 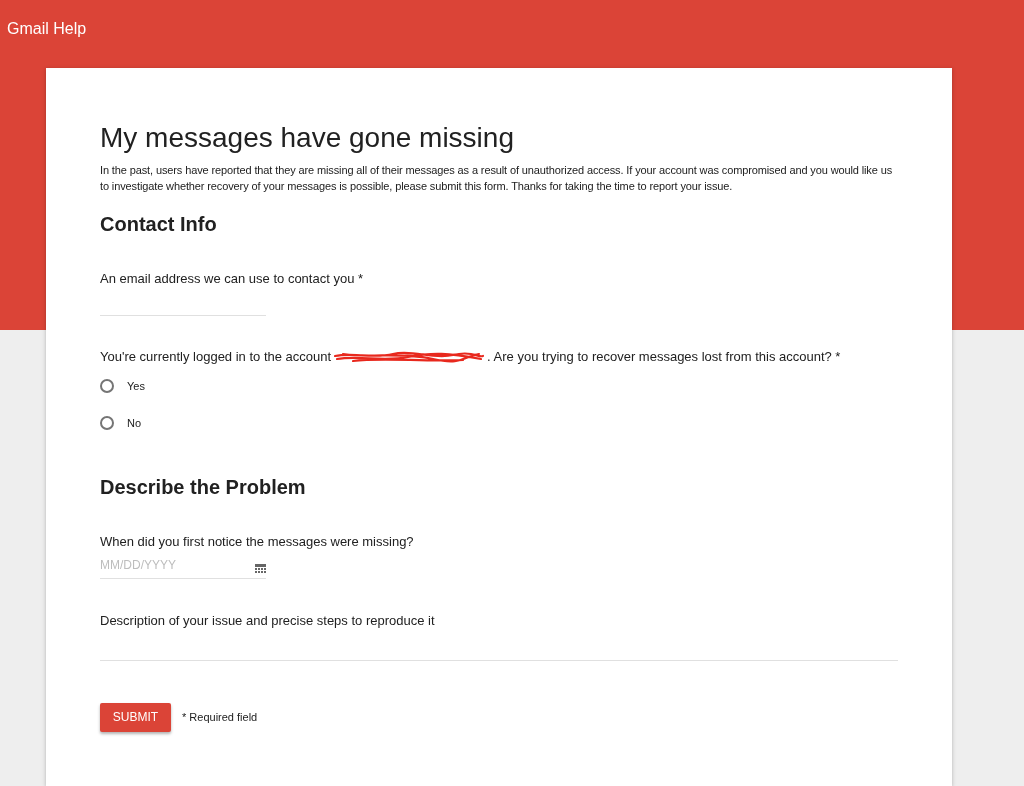 I want to click on page-title: My messages have gone missing, so click(x=307, y=138).